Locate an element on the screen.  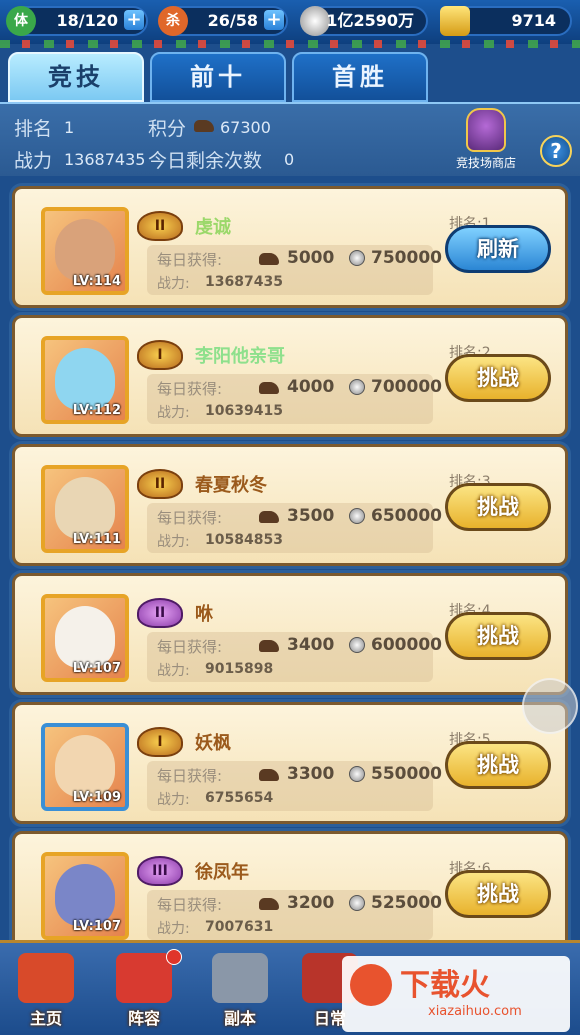
gold-value: 9714 is located at coordinates (533, 20).